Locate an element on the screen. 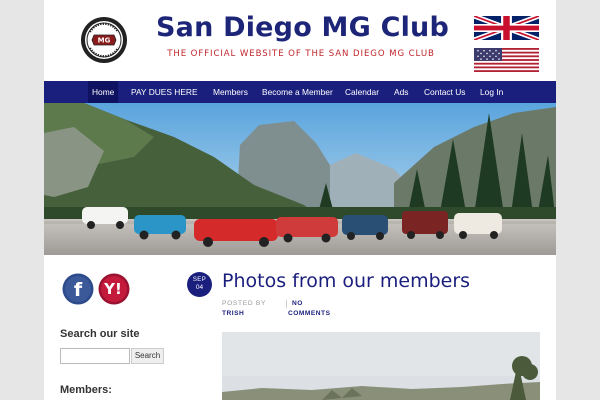 Image resolution: width=600 pixels, height=400 pixels. comments-count-line1: NO is located at coordinates (297, 303).